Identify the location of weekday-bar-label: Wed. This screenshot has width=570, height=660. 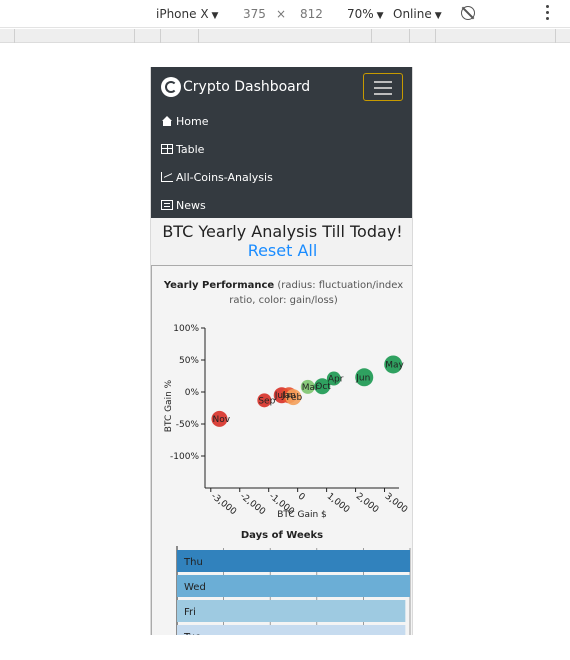
(195, 587).